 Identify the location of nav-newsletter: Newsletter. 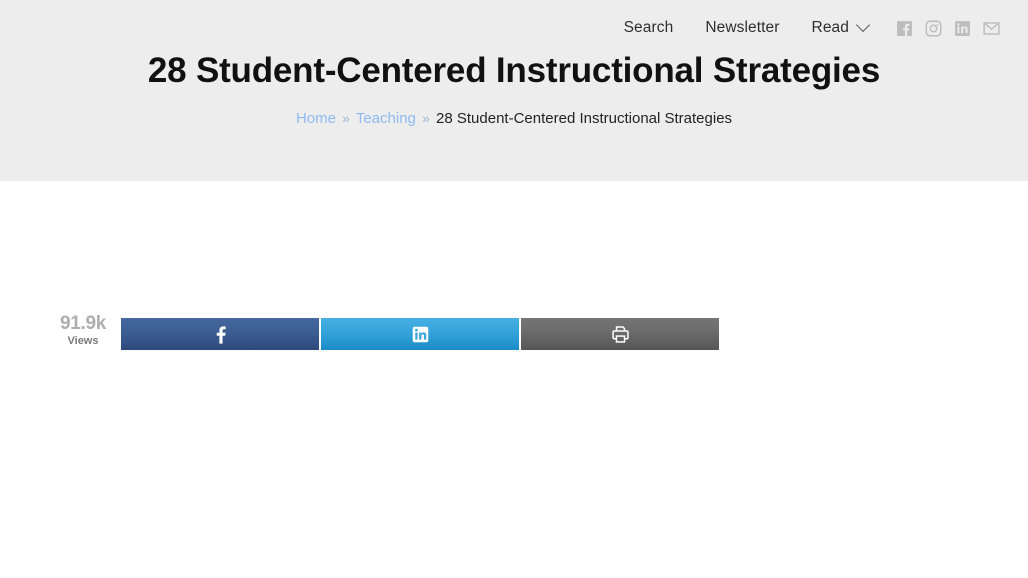
(742, 28).